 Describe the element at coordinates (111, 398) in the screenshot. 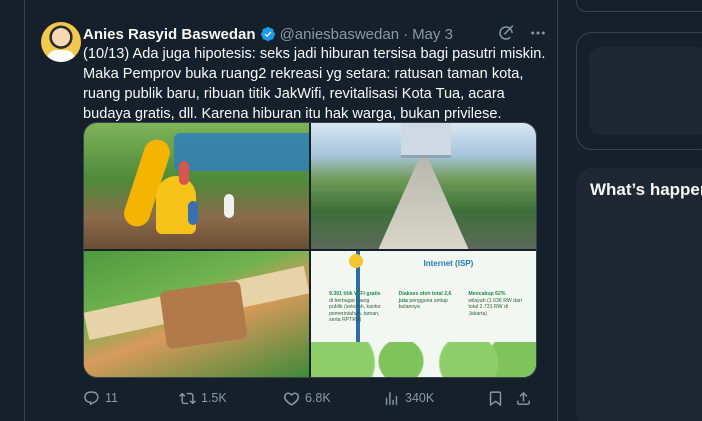

I see `reply-count: 11` at that location.